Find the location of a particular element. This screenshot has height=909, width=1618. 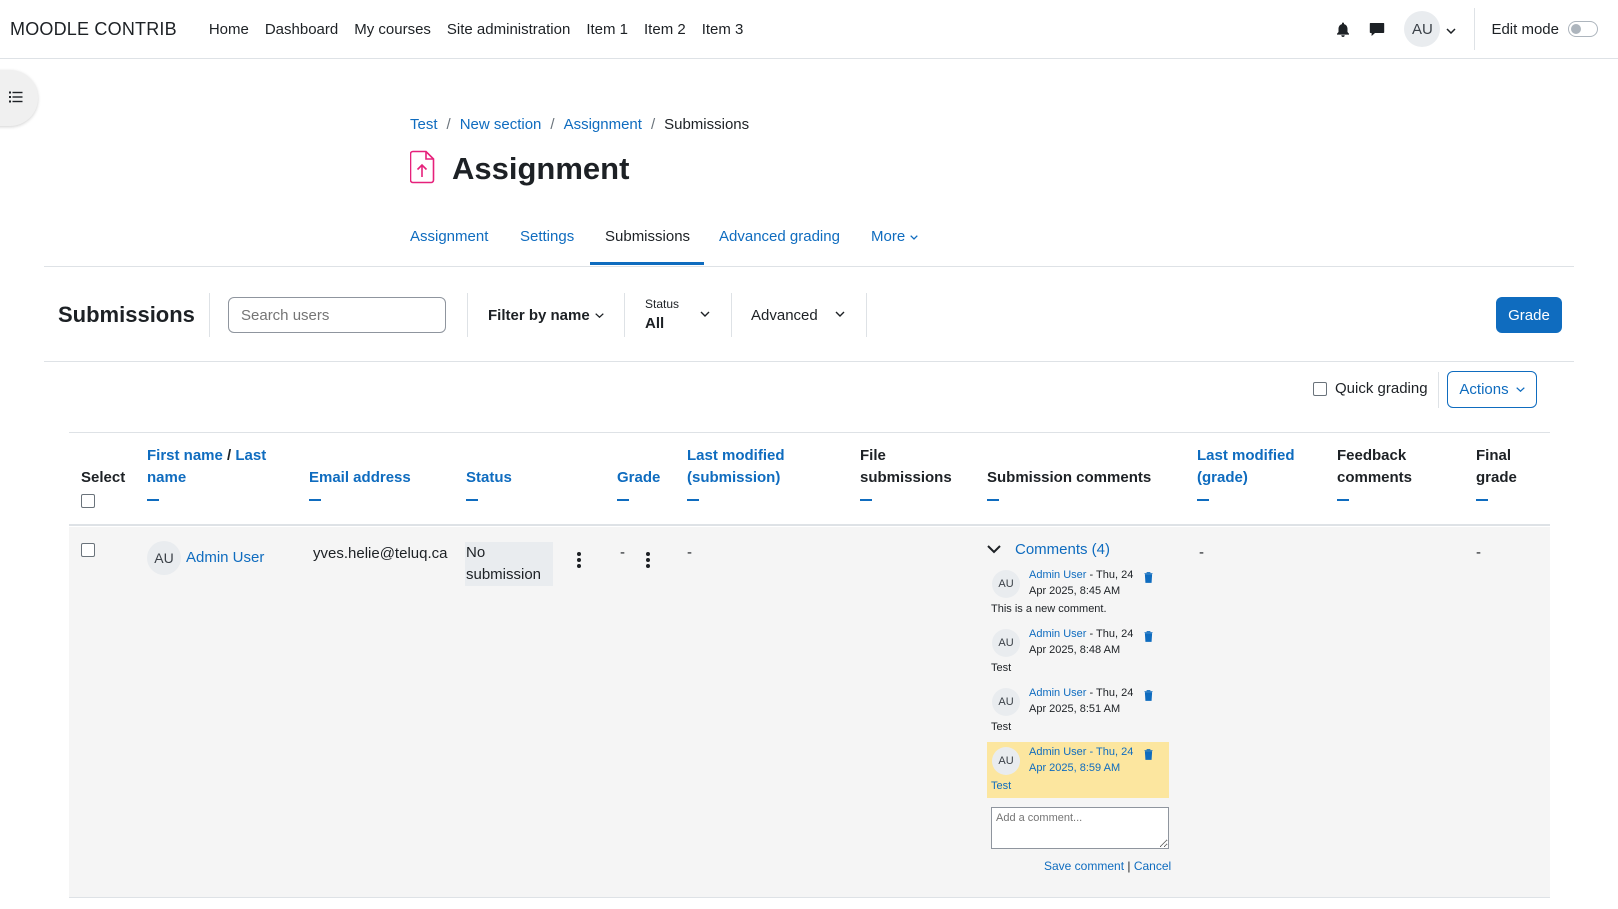

select-all-checkbox is located at coordinates (88, 501).